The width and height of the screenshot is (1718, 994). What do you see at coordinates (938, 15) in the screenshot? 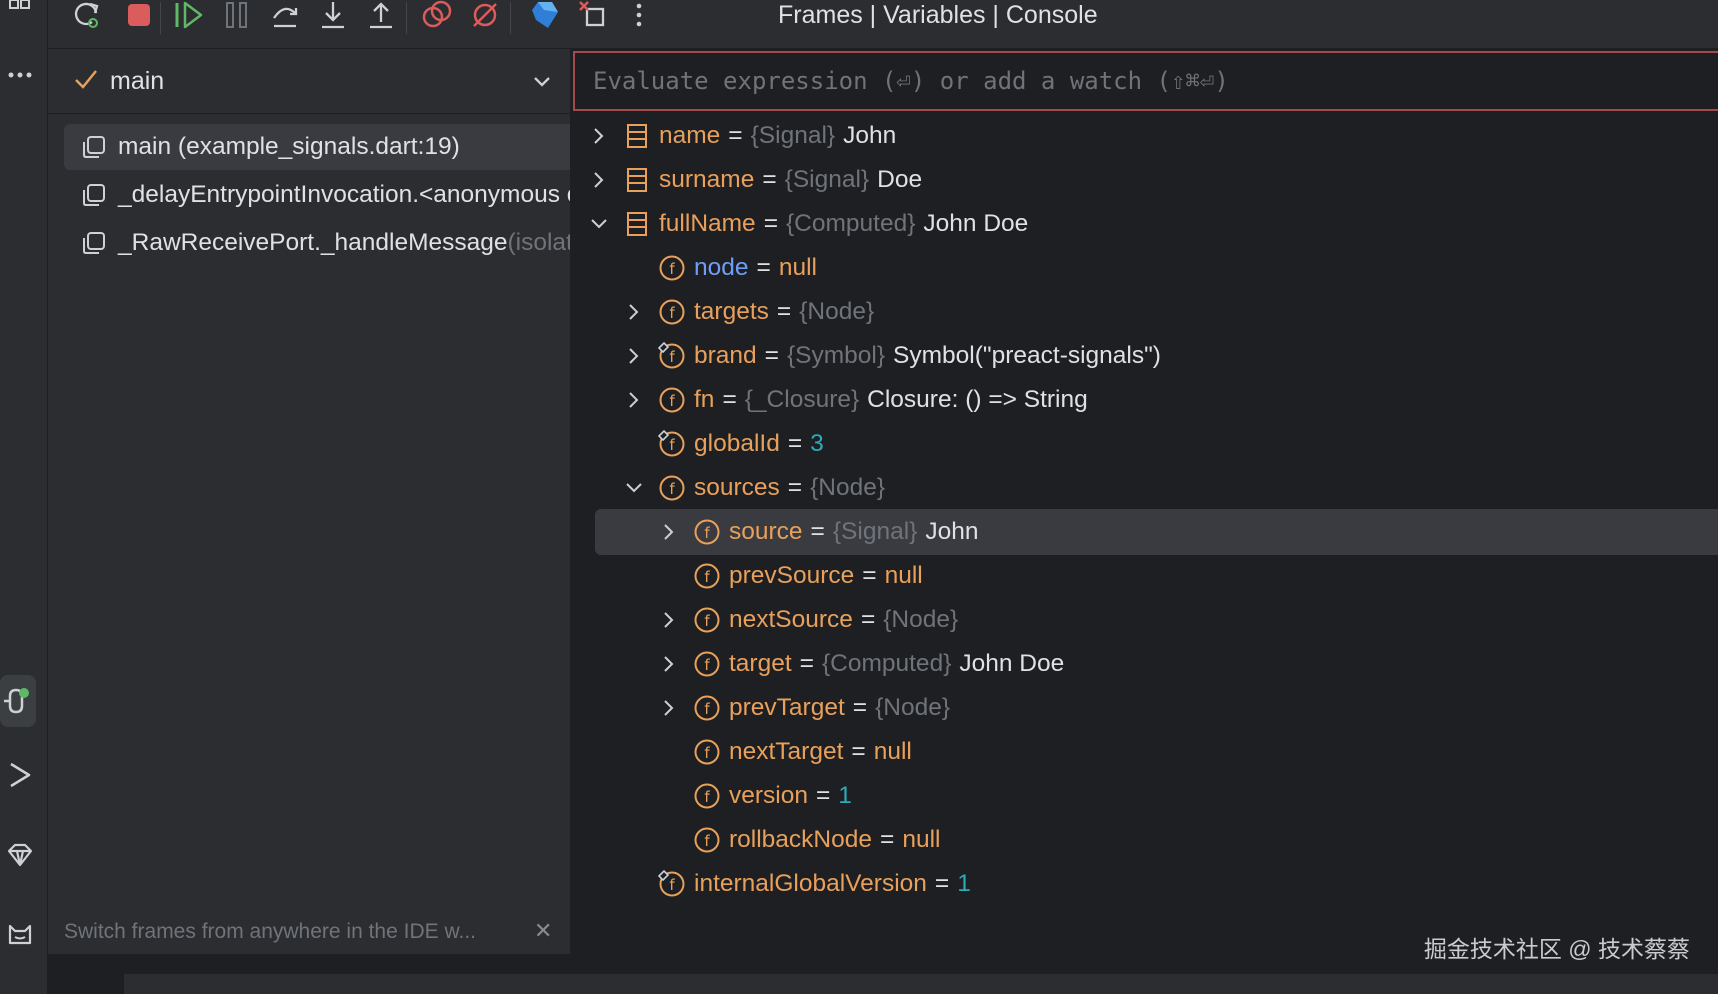
I see `view-tabs-title: Frames | Variables | Console` at bounding box center [938, 15].